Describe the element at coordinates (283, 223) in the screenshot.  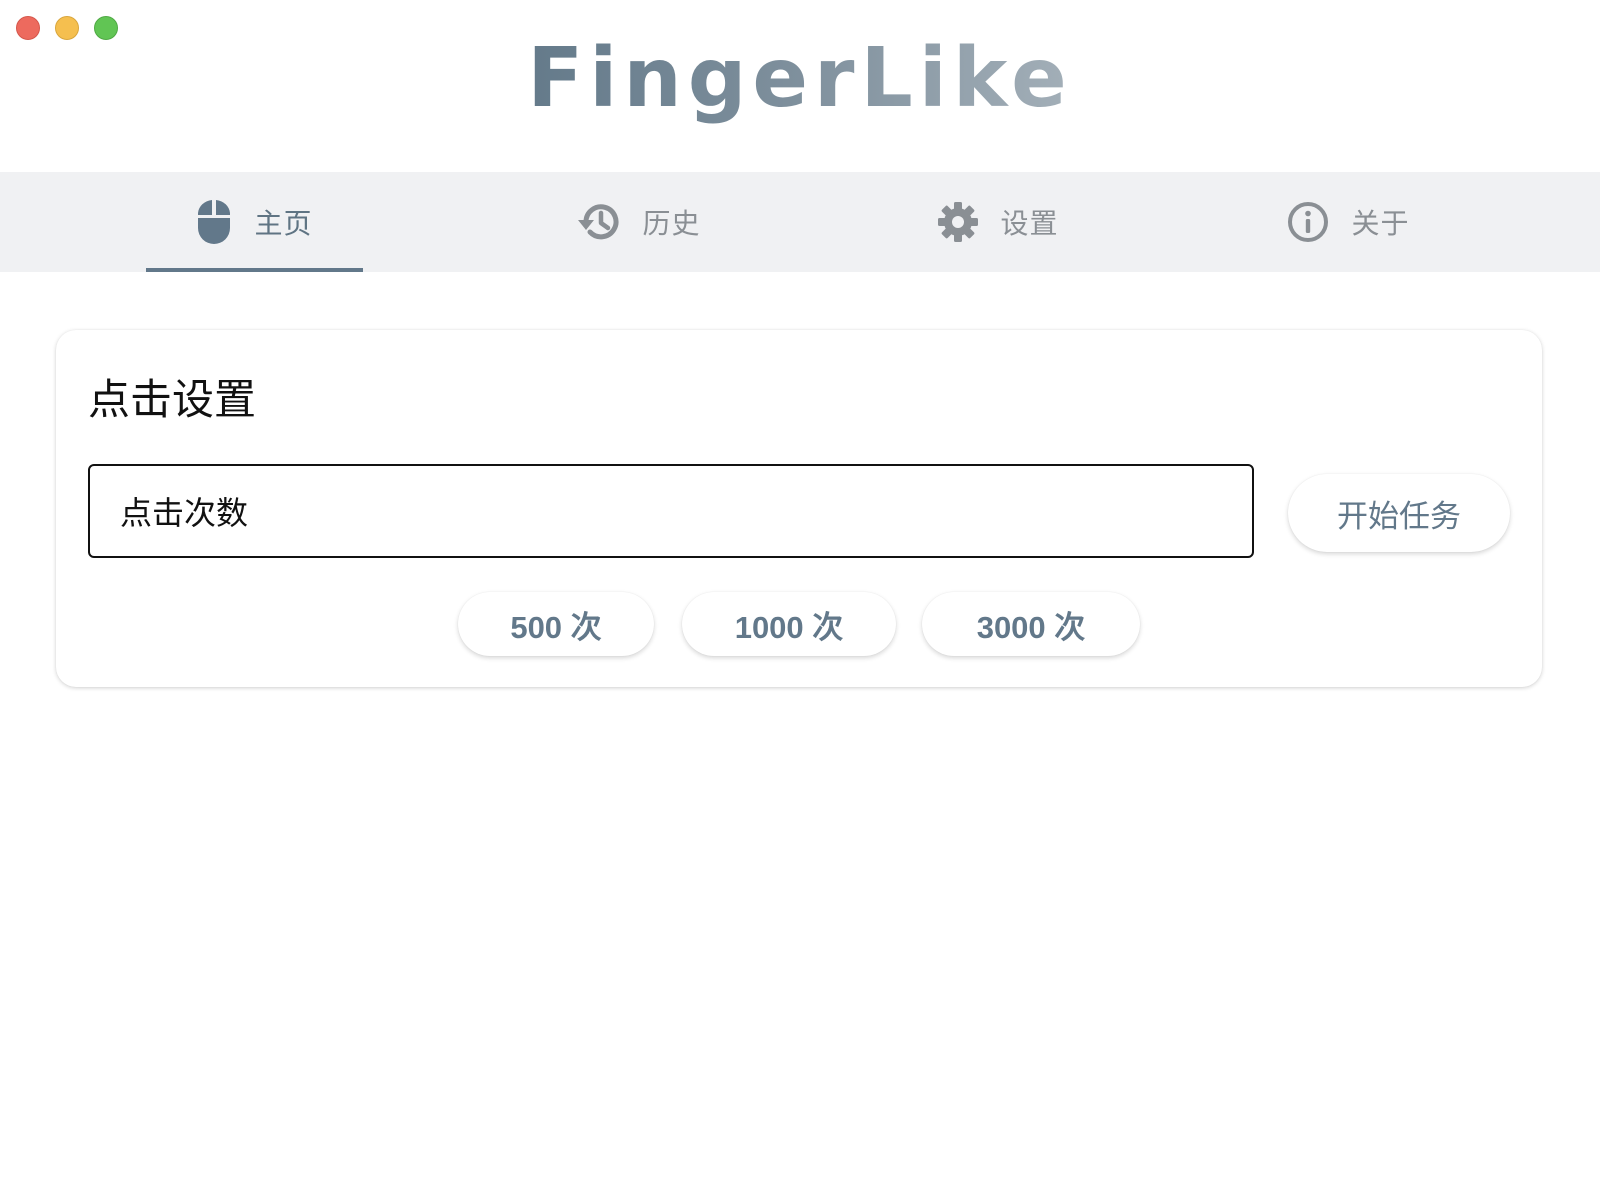
I see `tab-home-label: 主页` at that location.